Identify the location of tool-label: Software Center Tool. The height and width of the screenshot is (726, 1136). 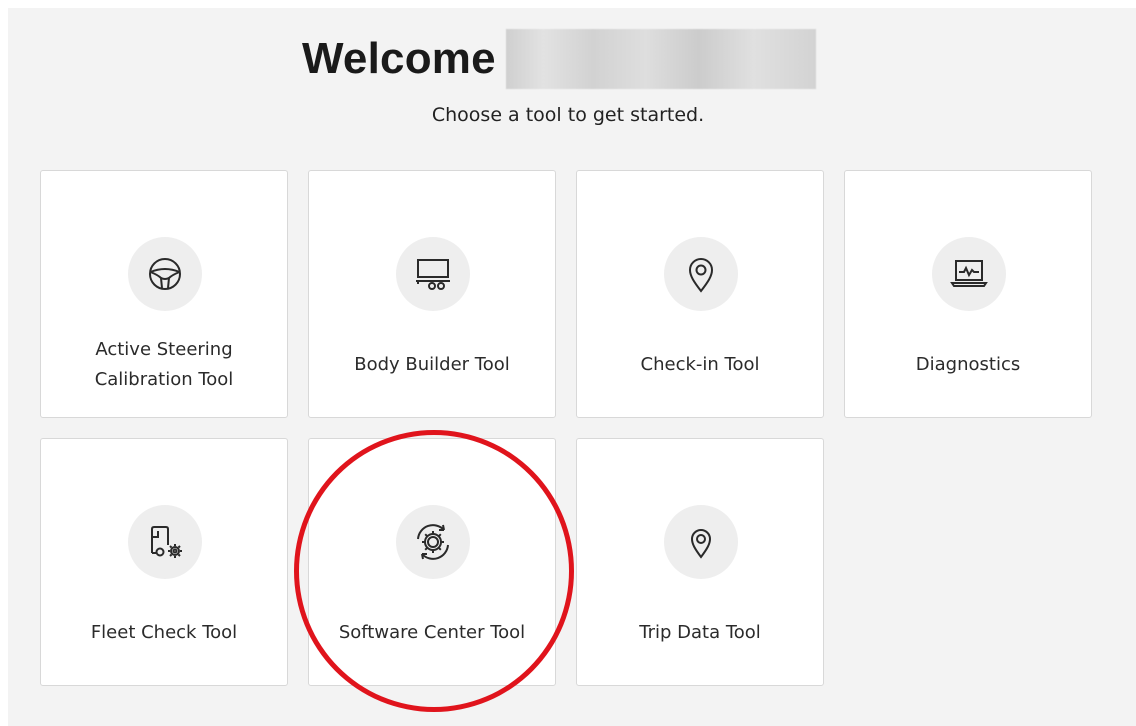
(432, 632).